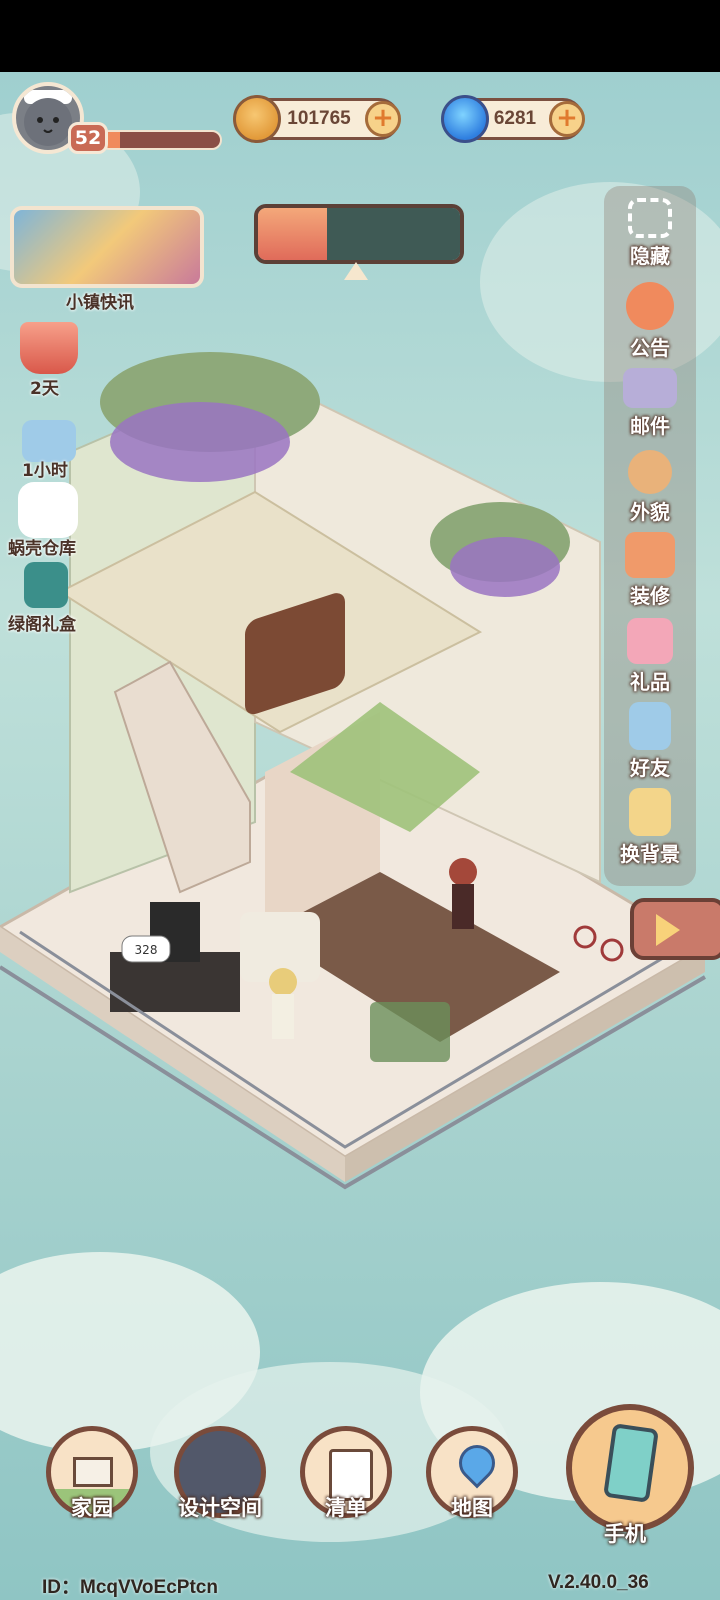 Image resolution: width=720 pixels, height=1600 pixels. What do you see at coordinates (283, 982) in the screenshot?
I see `player-character` at bounding box center [283, 982].